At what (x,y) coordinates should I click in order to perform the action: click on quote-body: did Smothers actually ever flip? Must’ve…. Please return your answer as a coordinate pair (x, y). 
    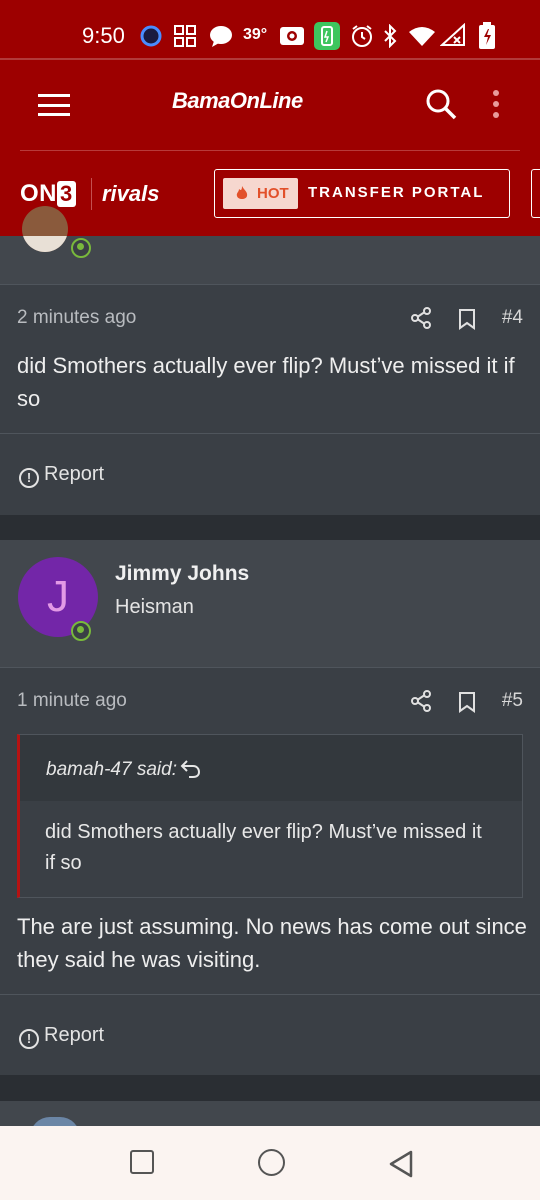
    Looking at the image, I should click on (263, 847).